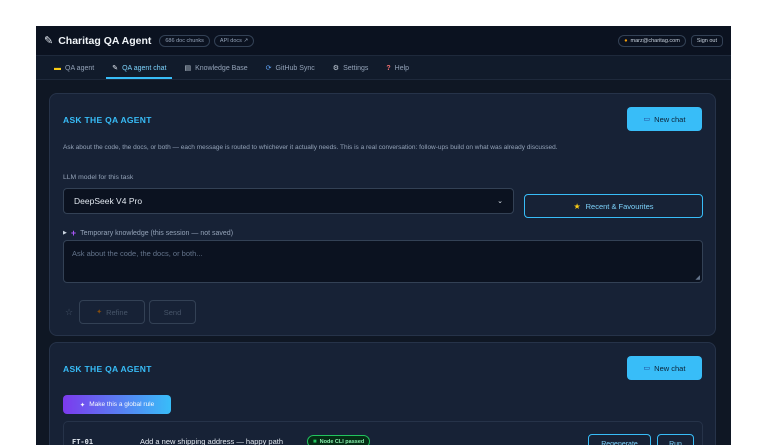 The height and width of the screenshot is (445, 768). I want to click on tab-label: QA agent, so click(80, 68).